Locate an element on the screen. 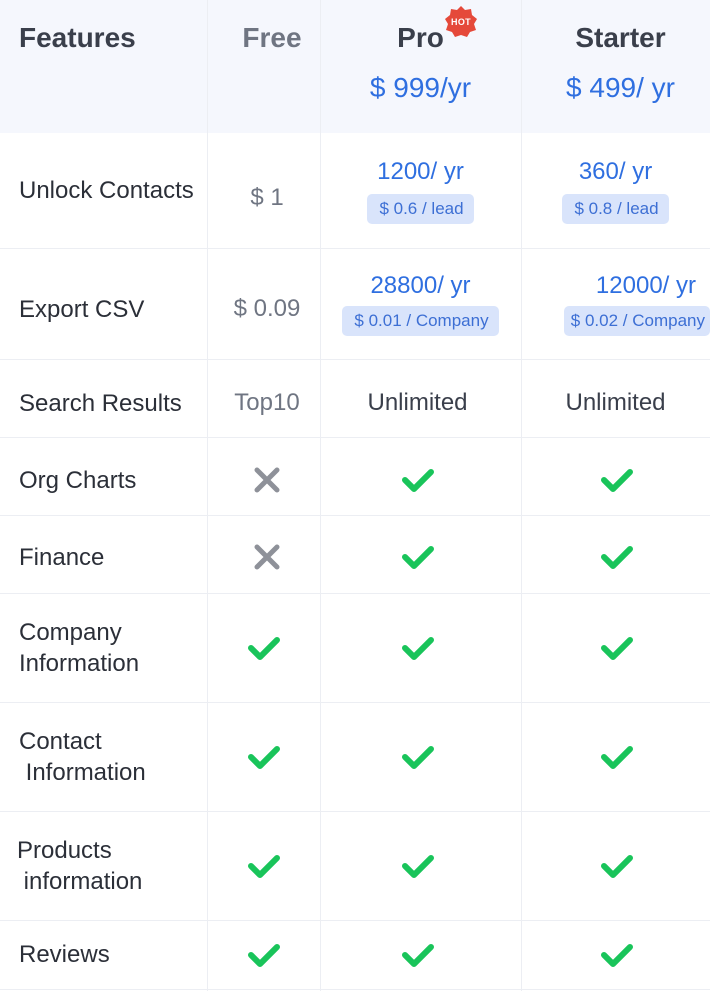  feature-label: Finance is located at coordinates (62, 557).